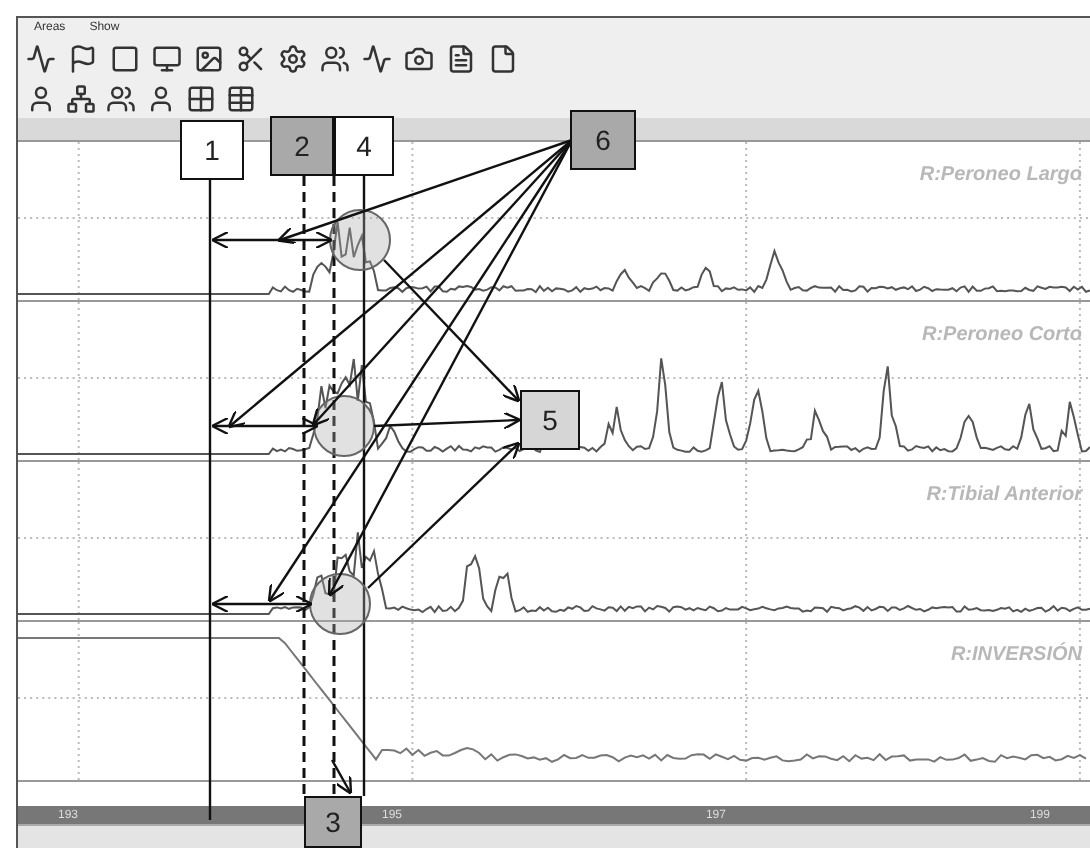  I want to click on leader-arrow, so click(341, 777).